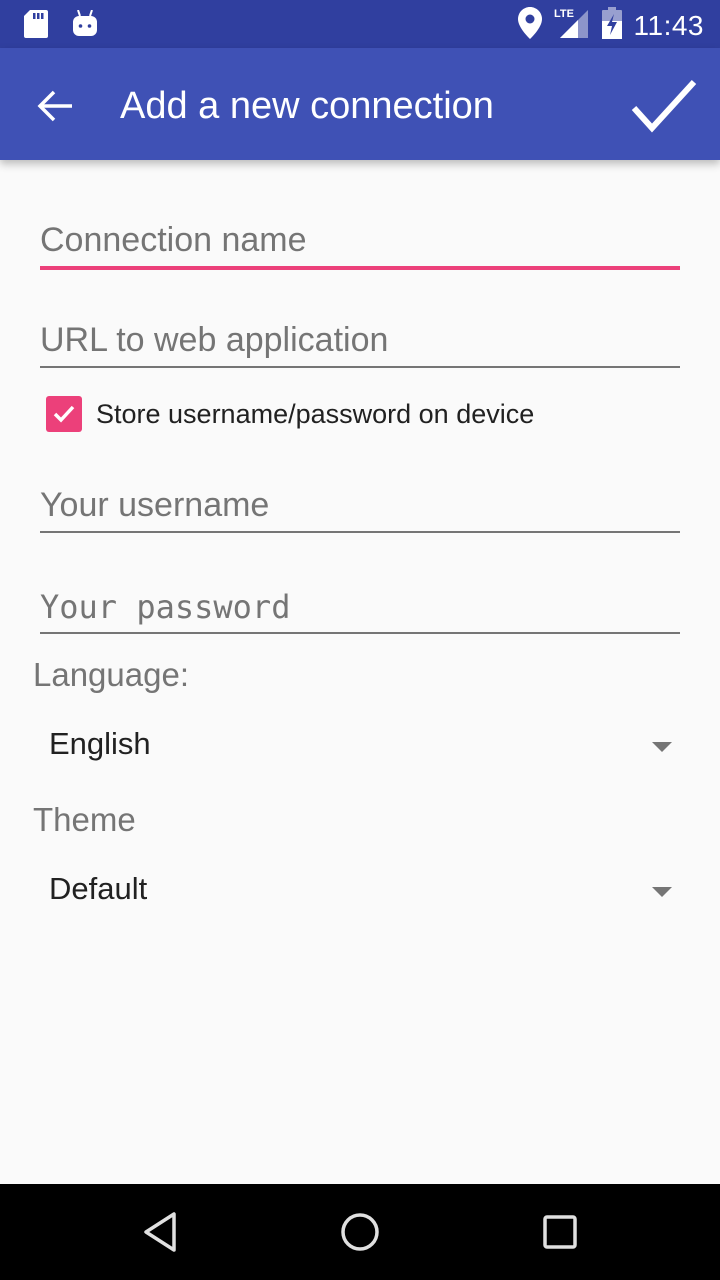  Describe the element at coordinates (360, 505) in the screenshot. I see `username-input` at that location.